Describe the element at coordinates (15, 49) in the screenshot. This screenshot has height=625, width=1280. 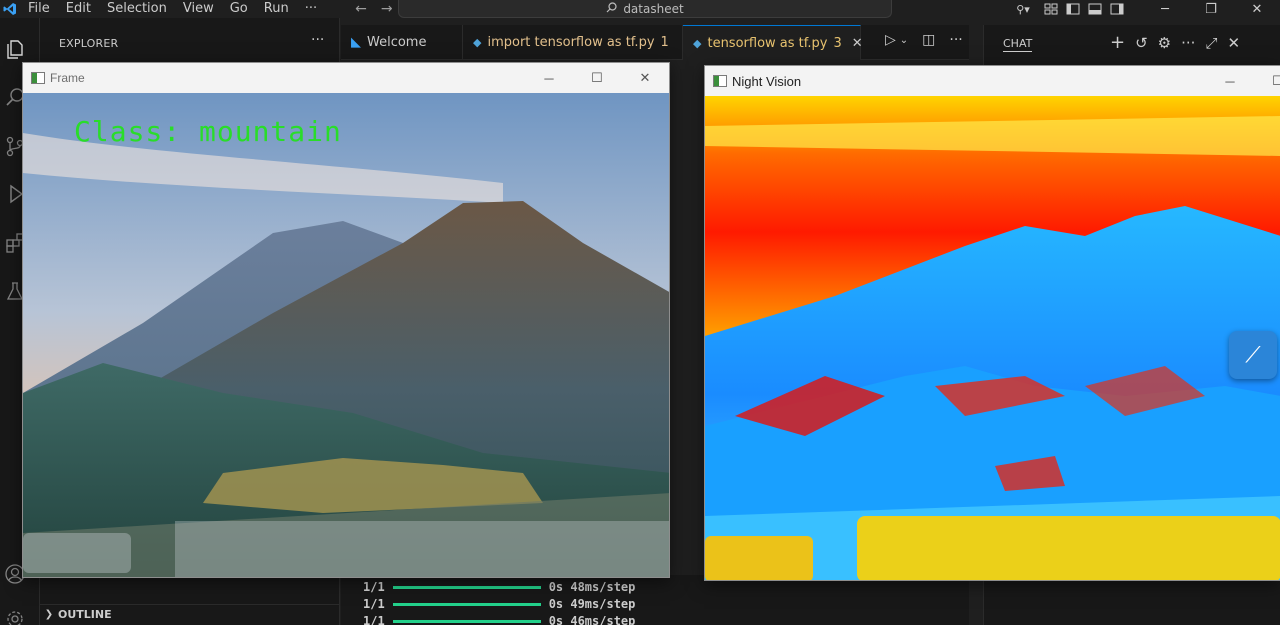
I see `explorer-icon` at that location.